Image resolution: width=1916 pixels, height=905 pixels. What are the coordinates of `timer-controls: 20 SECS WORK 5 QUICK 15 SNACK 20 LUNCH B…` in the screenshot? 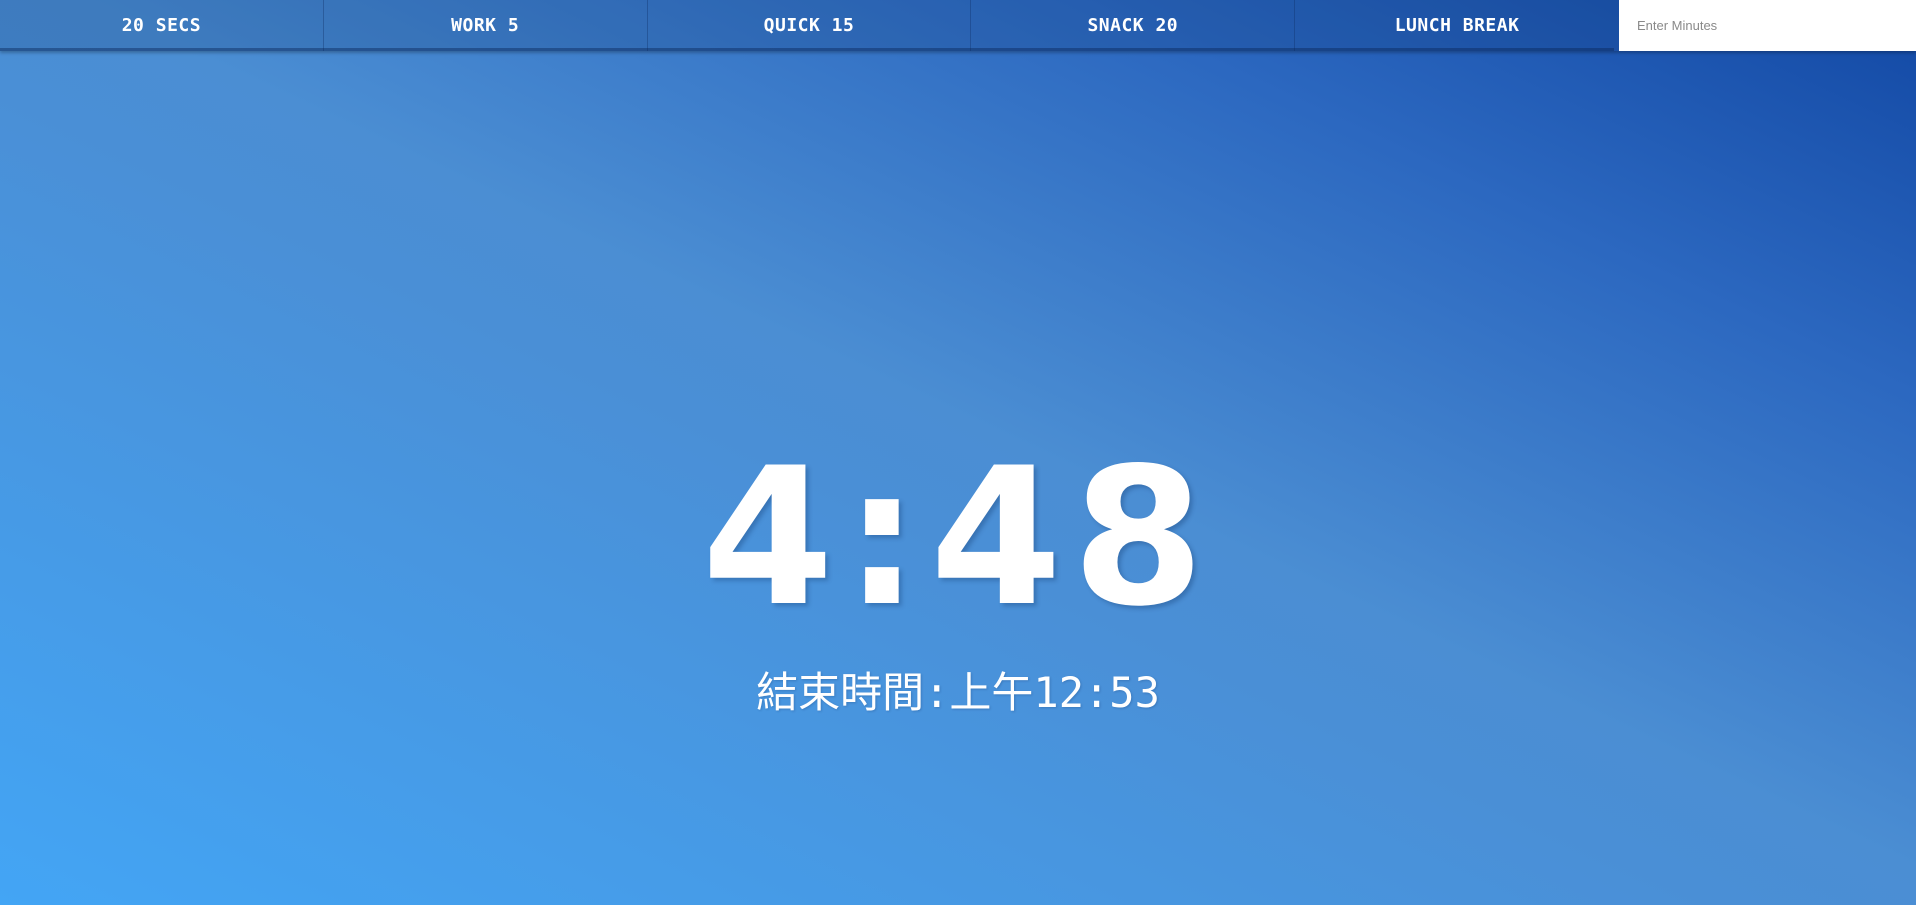 It's located at (958, 25).